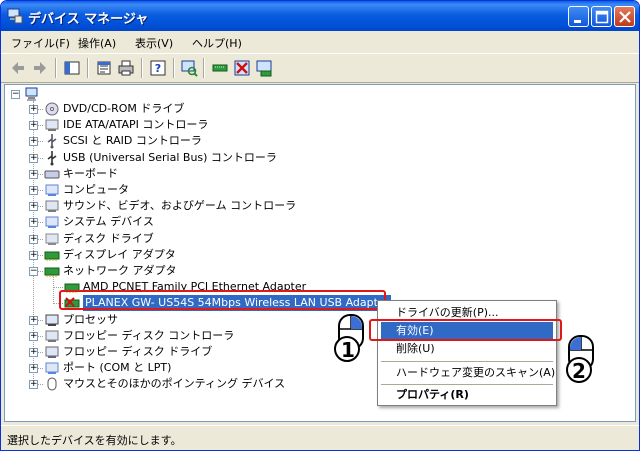  Describe the element at coordinates (108, 238) in the screenshot. I see `tree-item-label: ディスク ドライブ` at that location.